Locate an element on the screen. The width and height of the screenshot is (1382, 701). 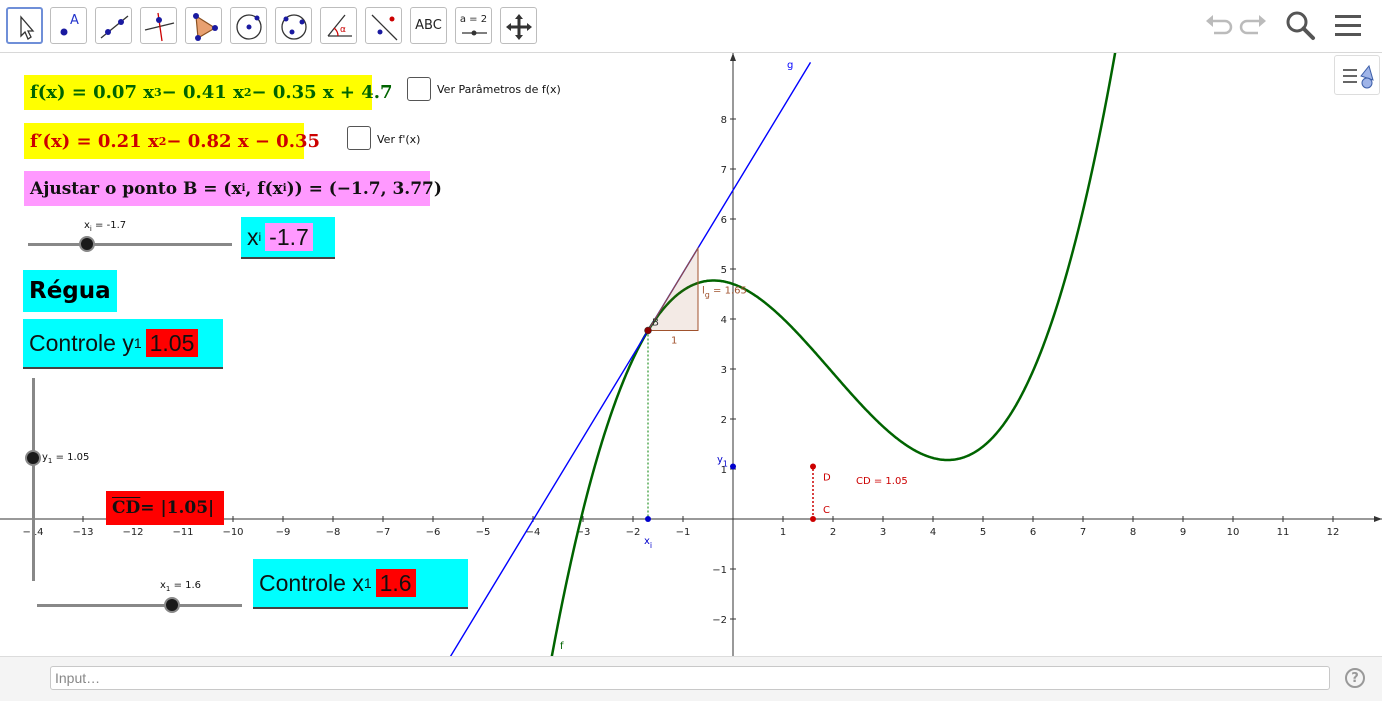
undo-icon is located at coordinates (1218, 25).